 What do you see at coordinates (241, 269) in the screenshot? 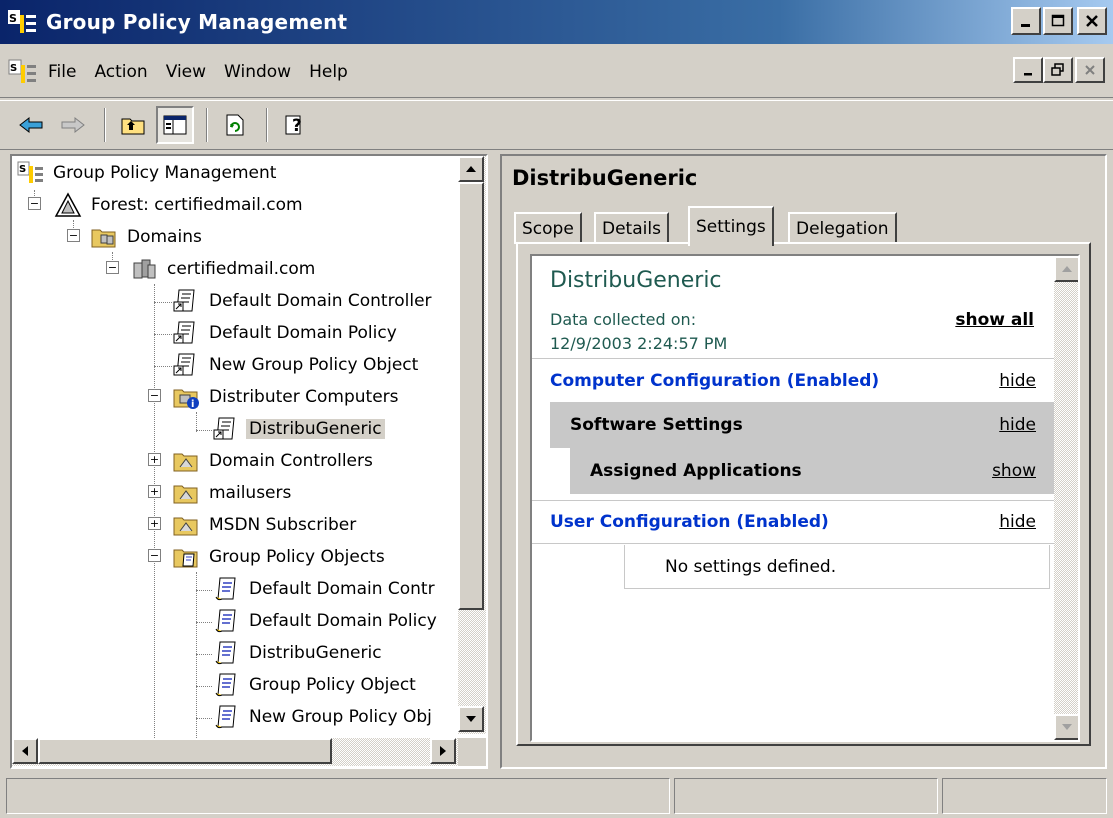
I see `tree-label: certifiedmail.com` at bounding box center [241, 269].